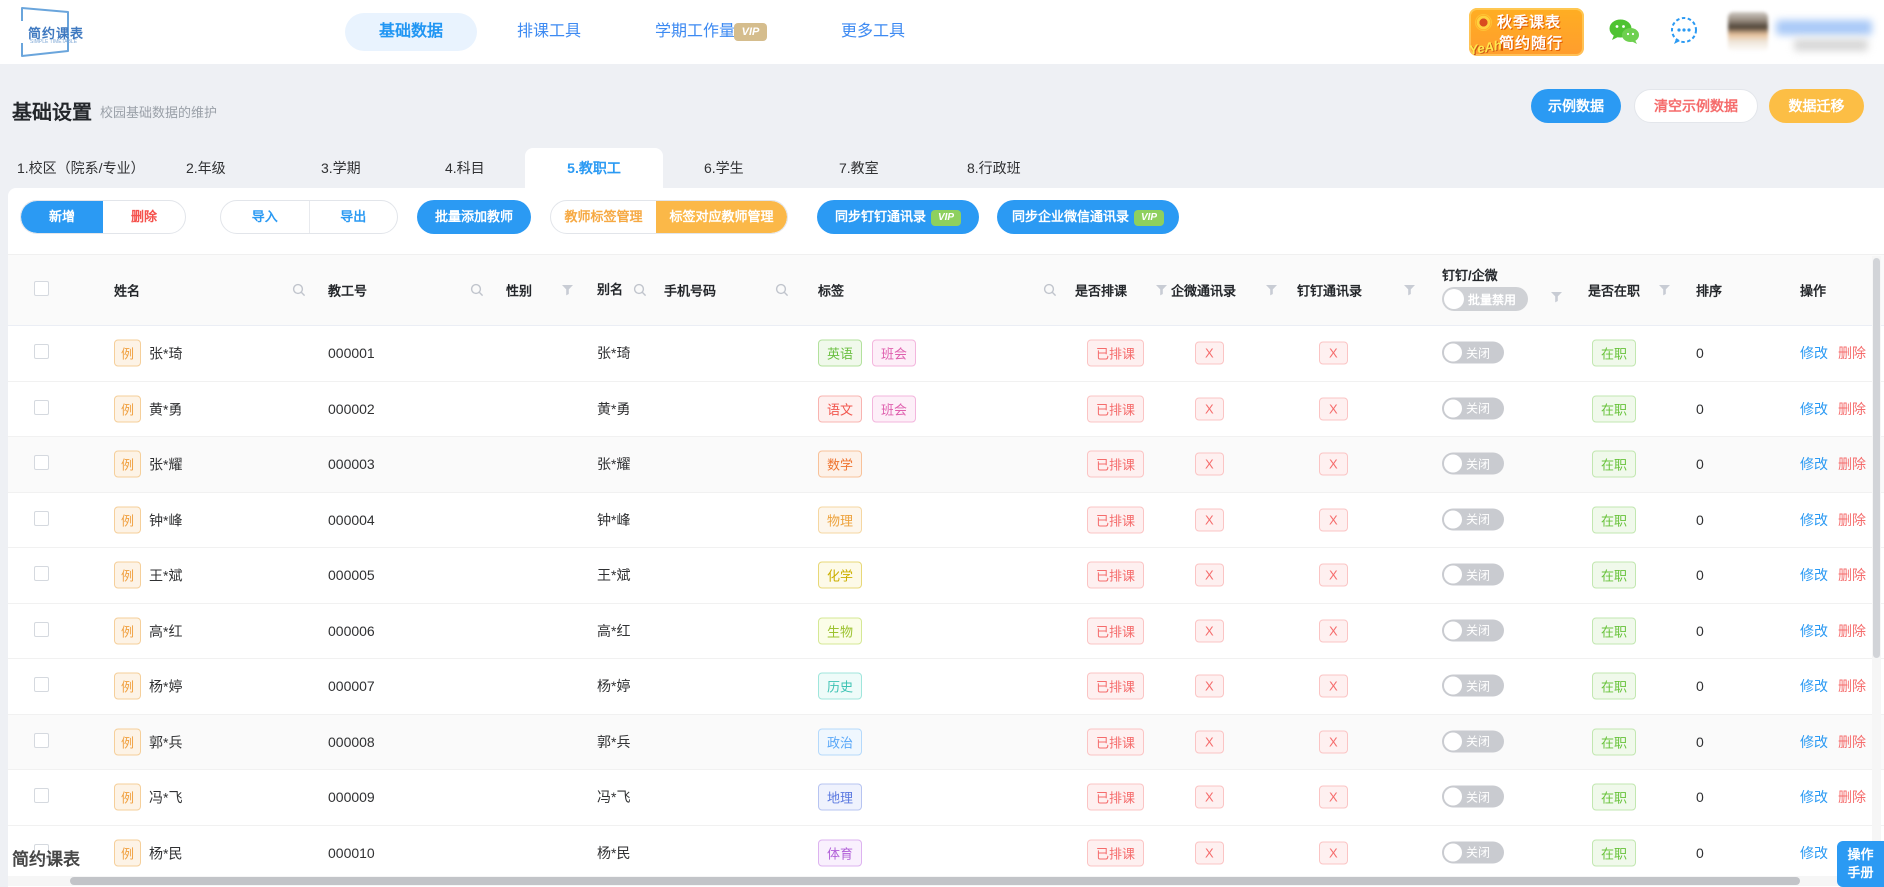 This screenshot has height=887, width=1884. I want to click on batch-add-teachers-button: 批量添加教师, so click(474, 217).